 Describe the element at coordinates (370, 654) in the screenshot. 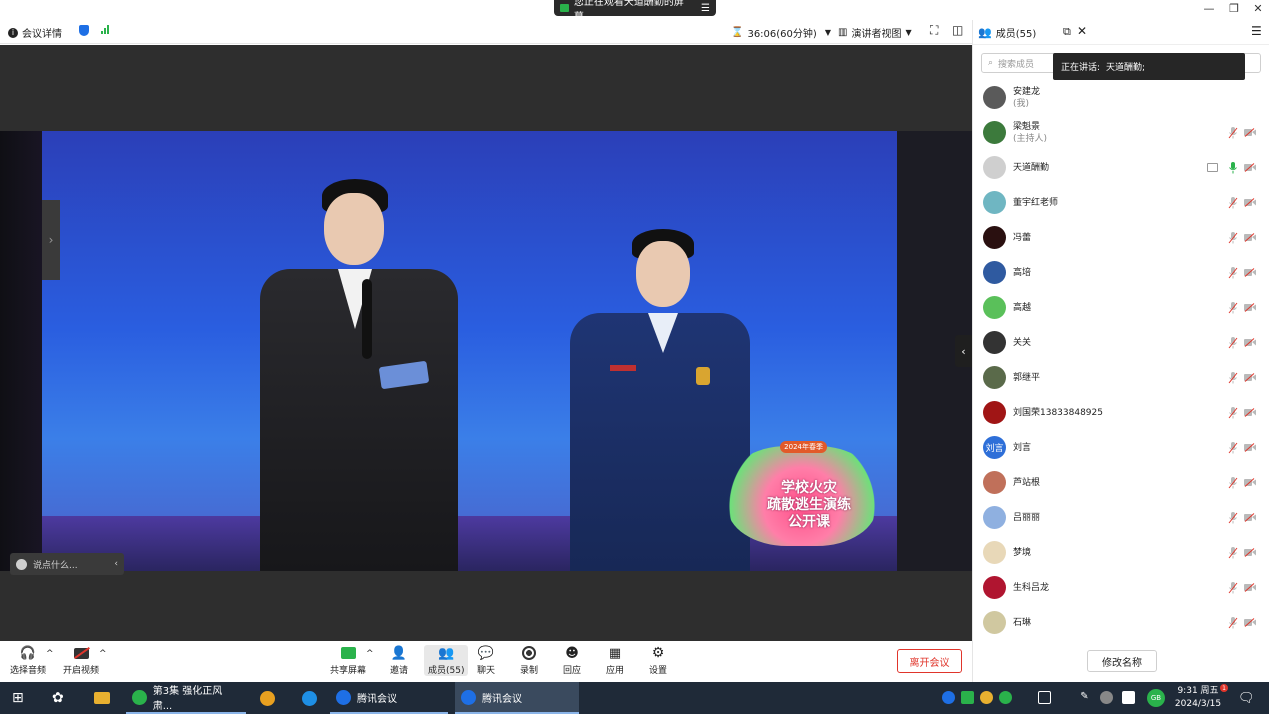

I see `share-options-caret: ^` at that location.